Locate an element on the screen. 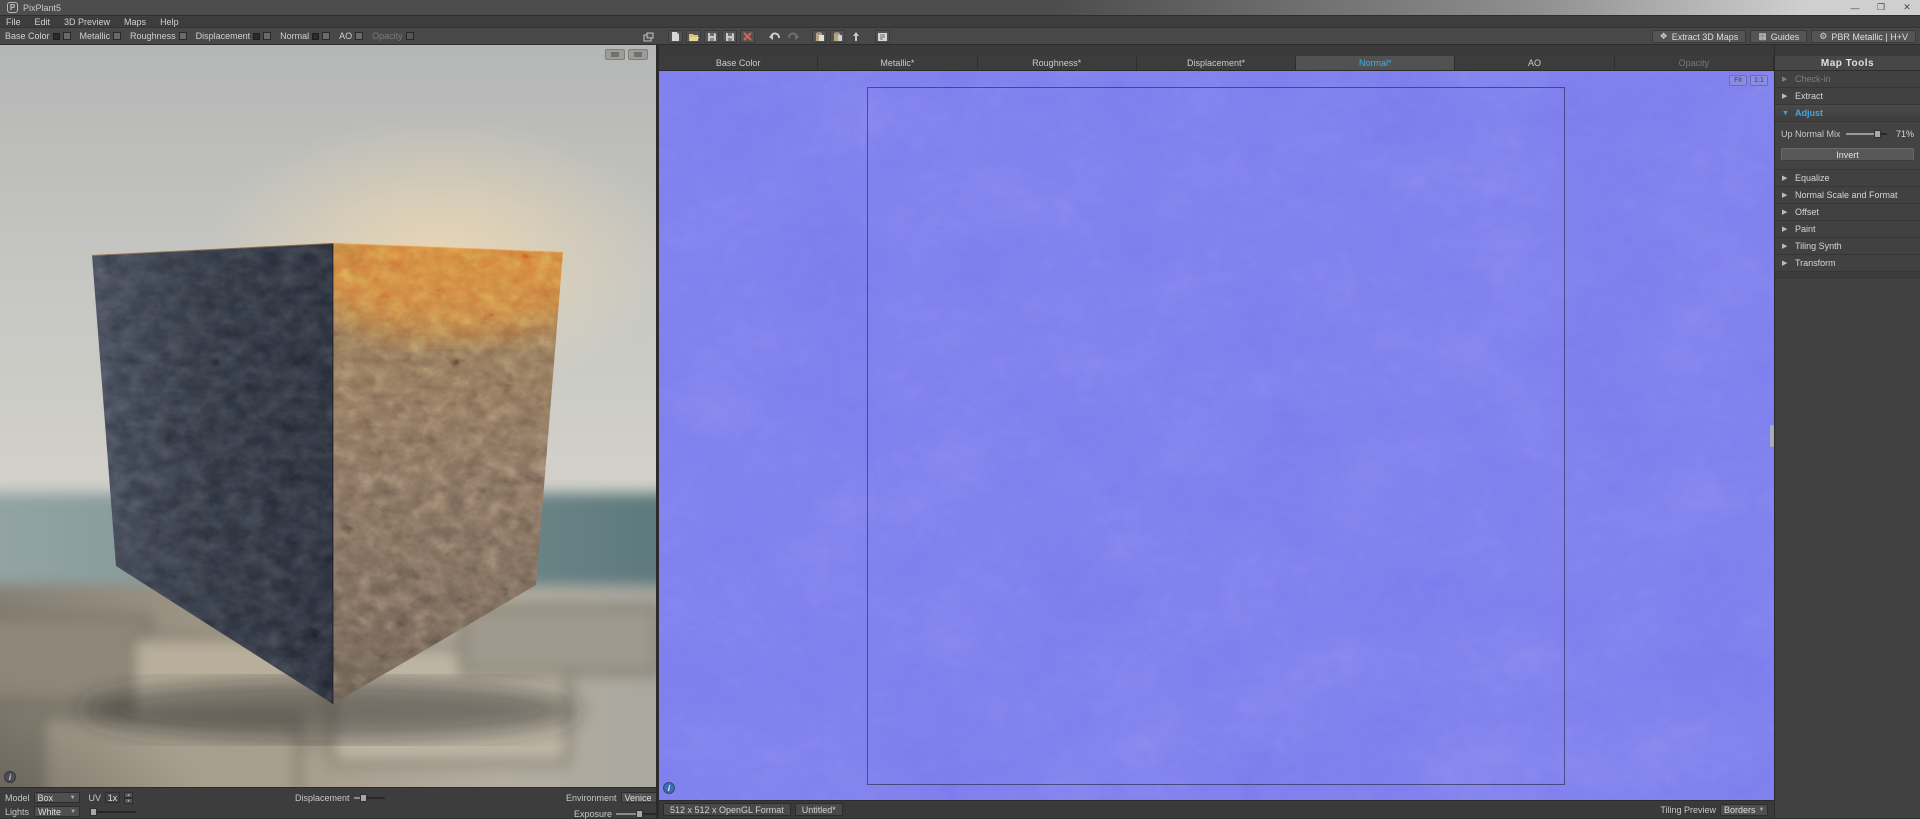 Image resolution: width=1920 pixels, height=819 pixels. up-normal-mix-label: Up Normal Mix is located at coordinates (1811, 134).